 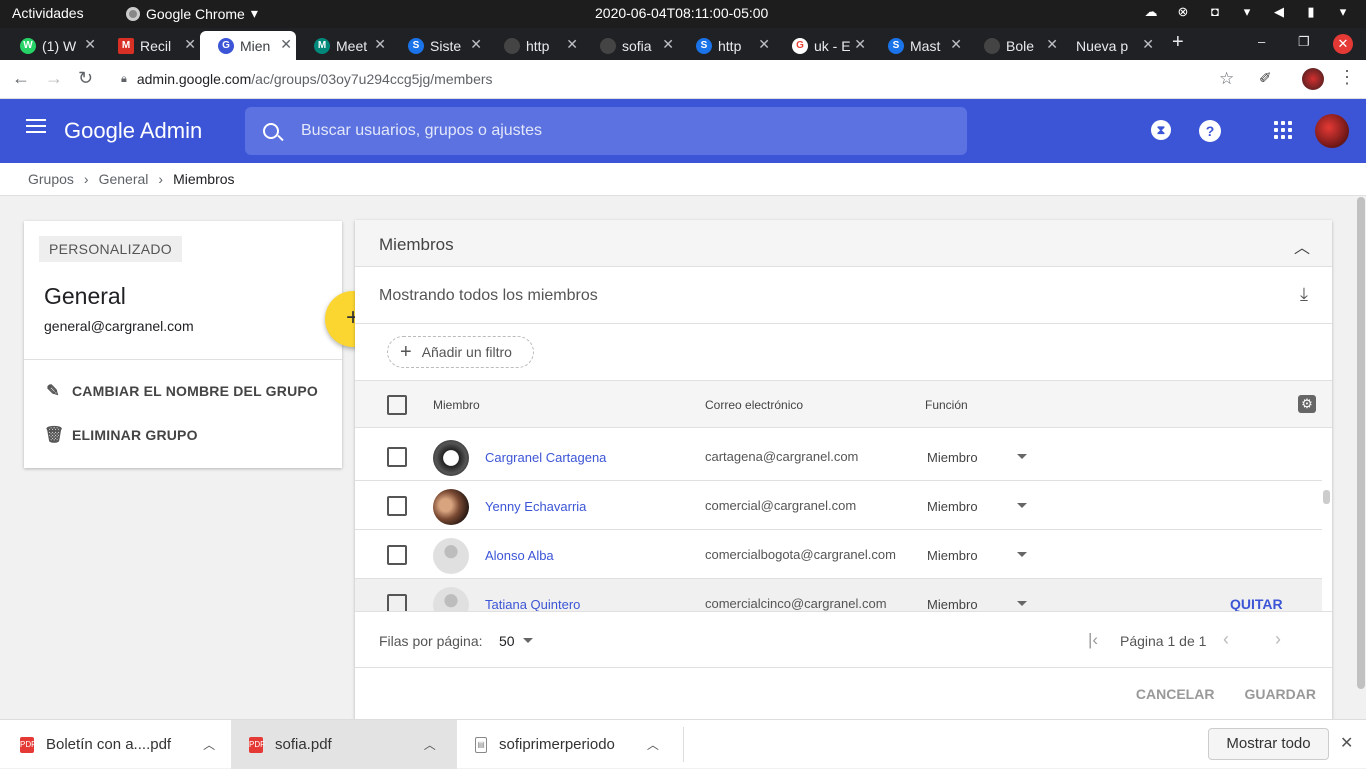 I want to click on browser-tab: Bole ✕, so click(x=1014, y=45).